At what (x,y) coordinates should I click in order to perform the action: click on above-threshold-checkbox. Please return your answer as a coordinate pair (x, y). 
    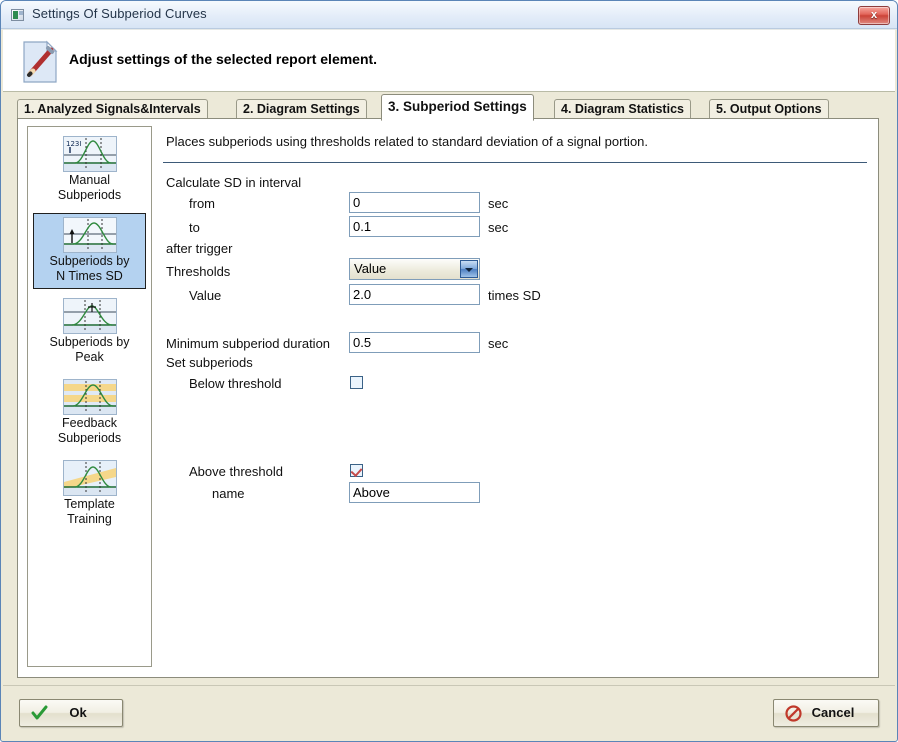
    Looking at the image, I should click on (356, 470).